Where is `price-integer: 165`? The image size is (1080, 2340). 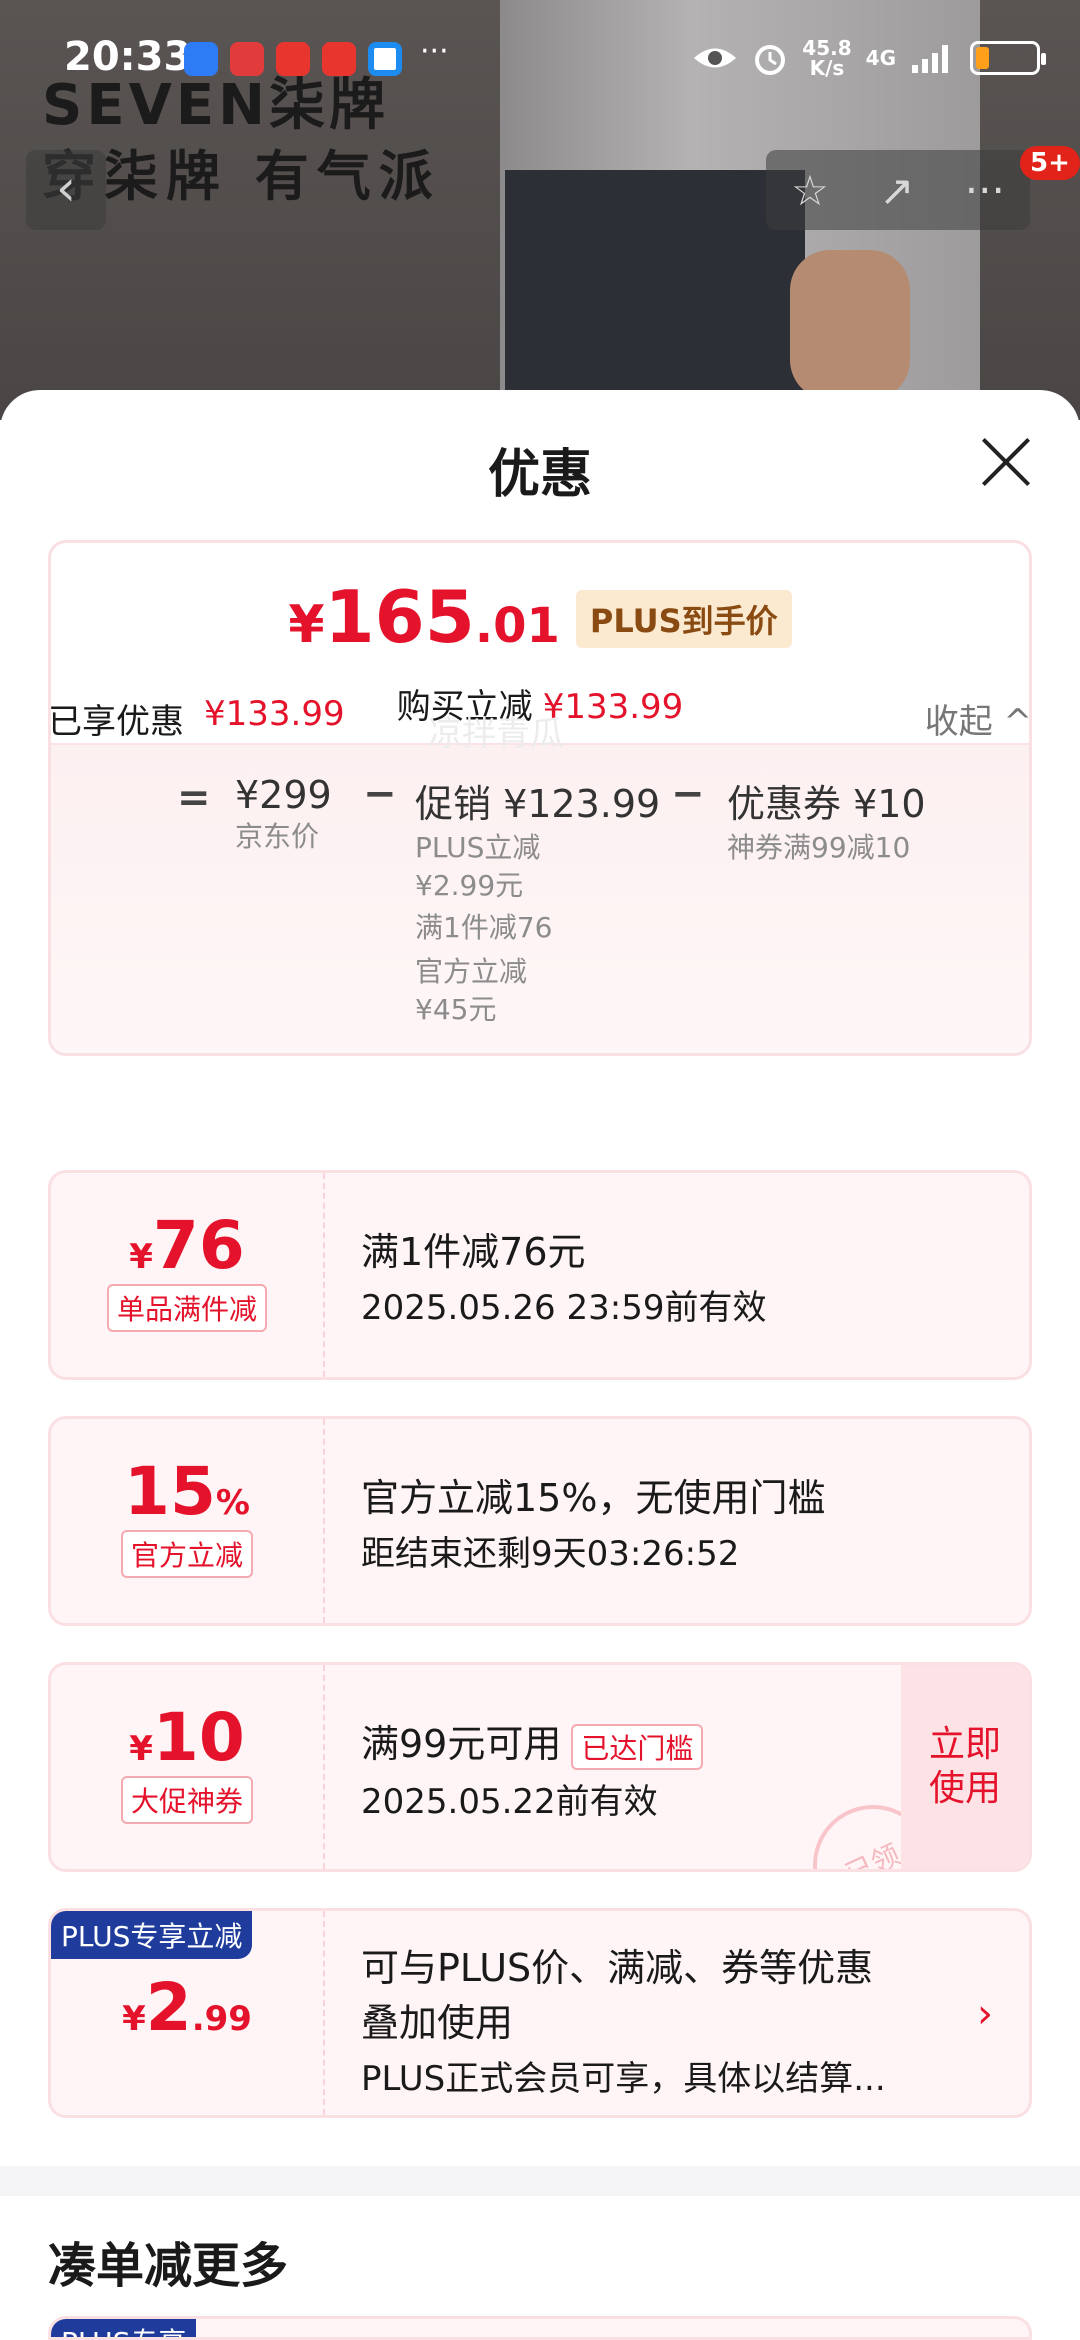
price-integer: 165 is located at coordinates (399, 617).